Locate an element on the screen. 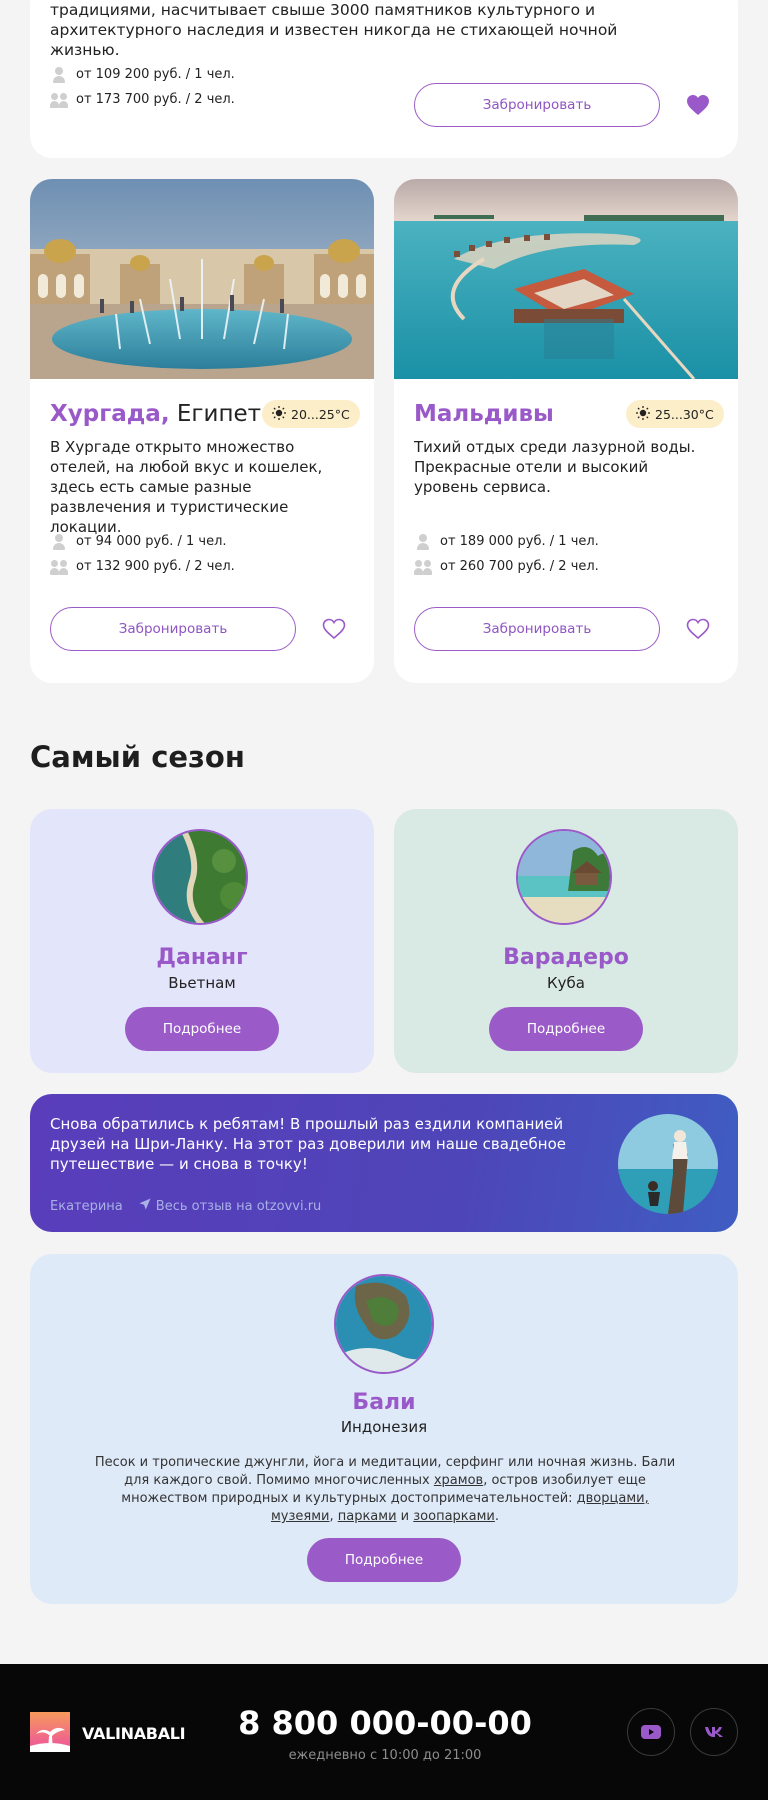 Image resolution: width=768 pixels, height=1800 pixels. destination-title: Хургада, Египет is located at coordinates (155, 414).